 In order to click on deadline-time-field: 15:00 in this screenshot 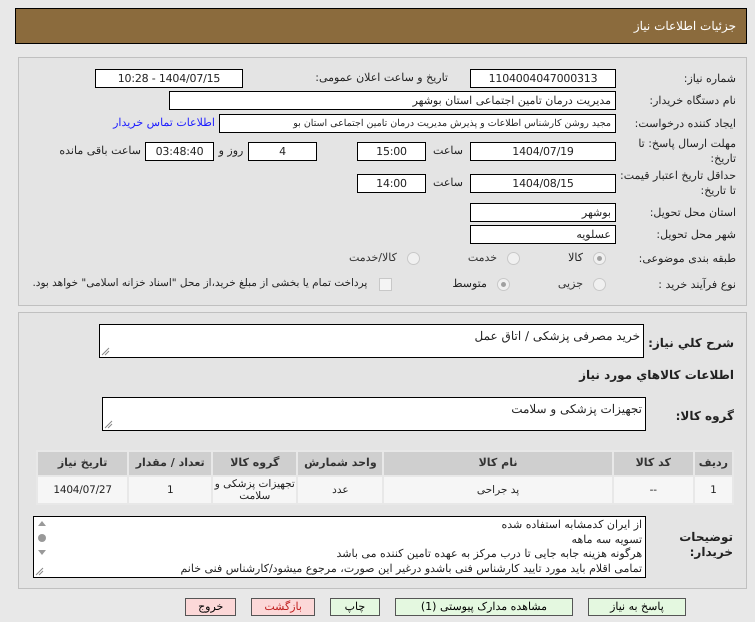, I will do `click(391, 151)`.